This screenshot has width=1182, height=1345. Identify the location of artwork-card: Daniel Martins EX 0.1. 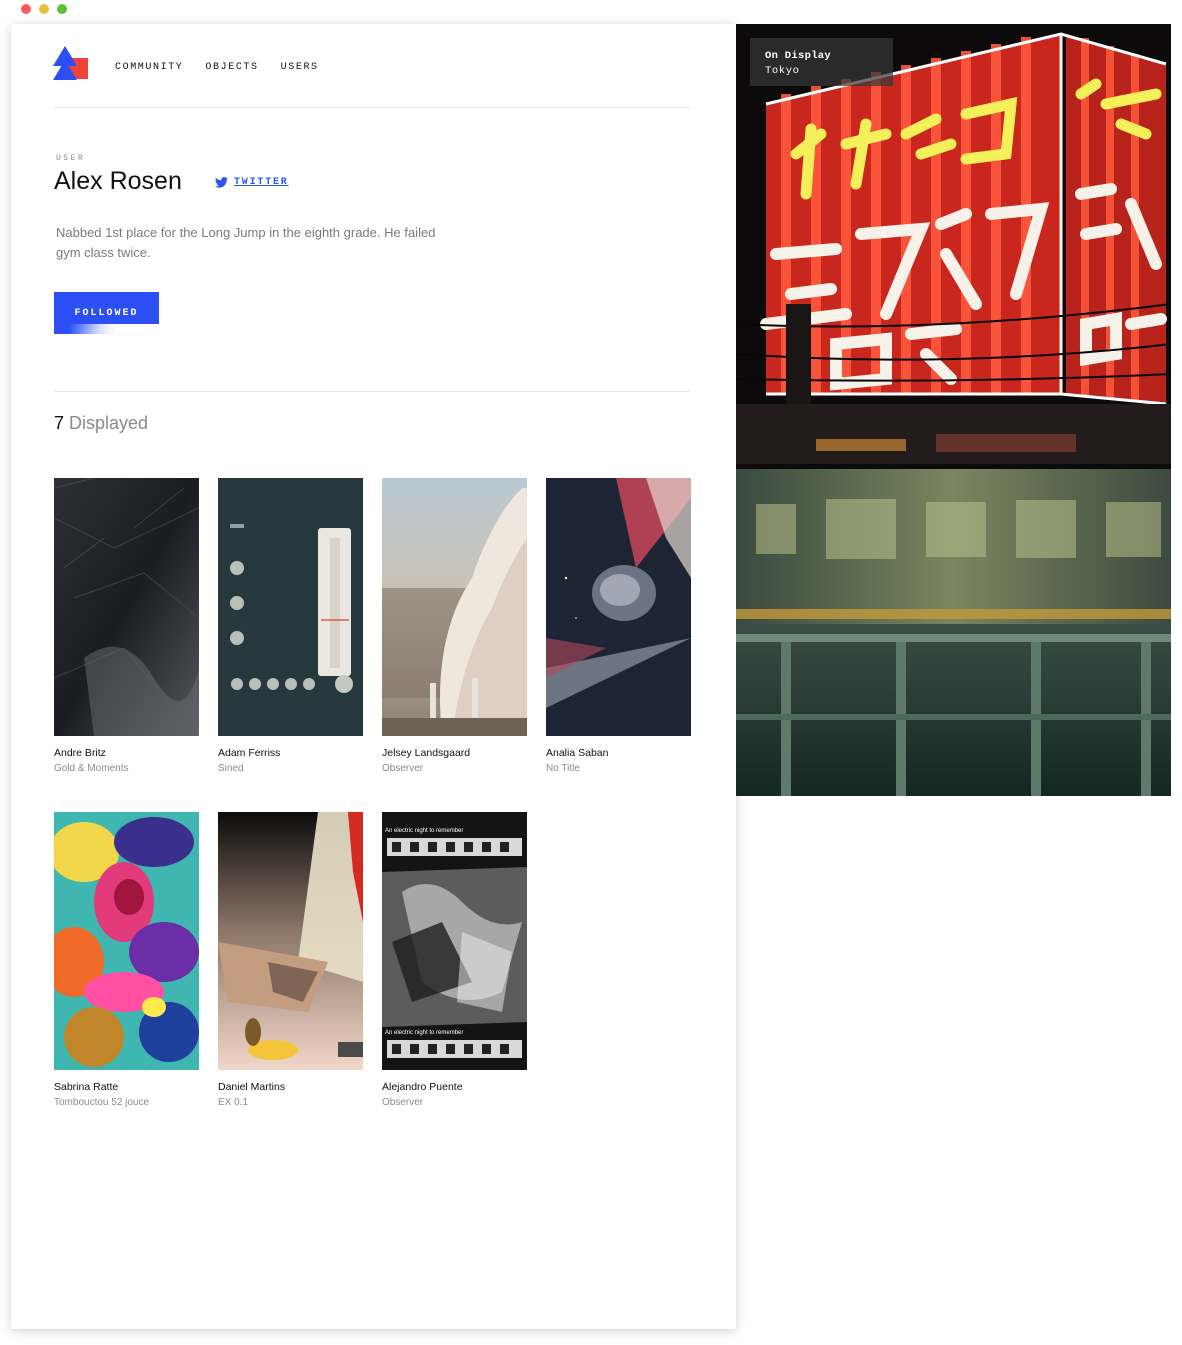
(290, 960).